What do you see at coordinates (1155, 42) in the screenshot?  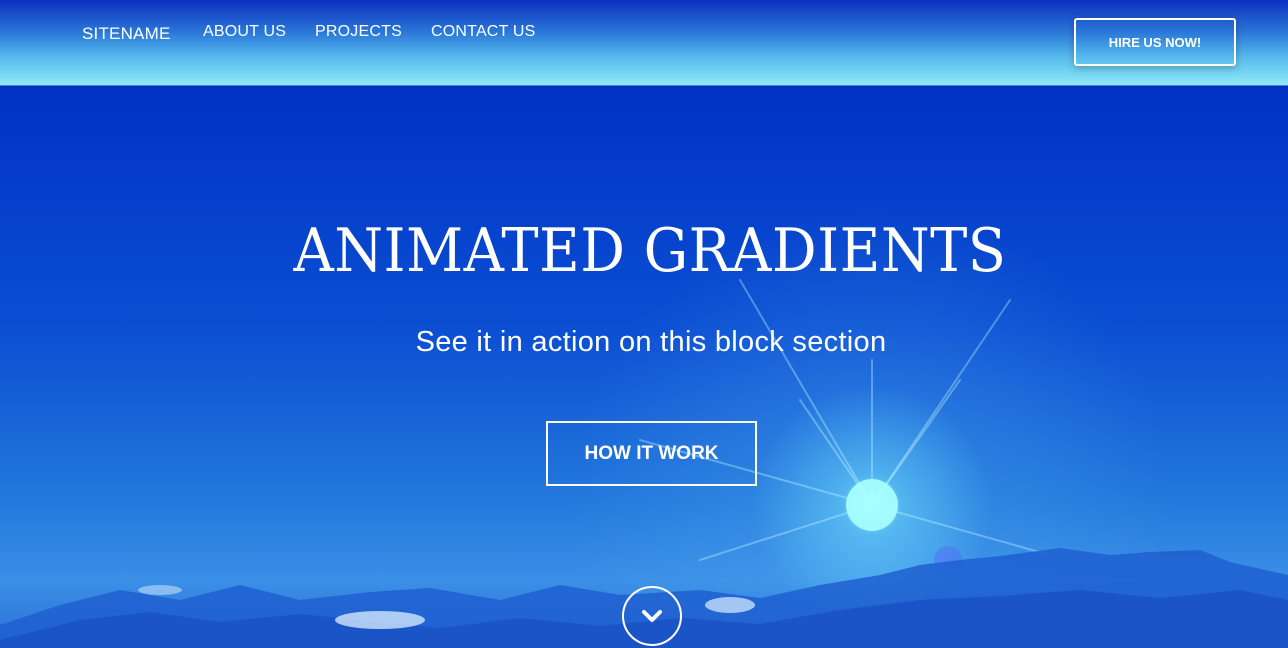 I see `hire-us-button: HIRE US NOW!` at bounding box center [1155, 42].